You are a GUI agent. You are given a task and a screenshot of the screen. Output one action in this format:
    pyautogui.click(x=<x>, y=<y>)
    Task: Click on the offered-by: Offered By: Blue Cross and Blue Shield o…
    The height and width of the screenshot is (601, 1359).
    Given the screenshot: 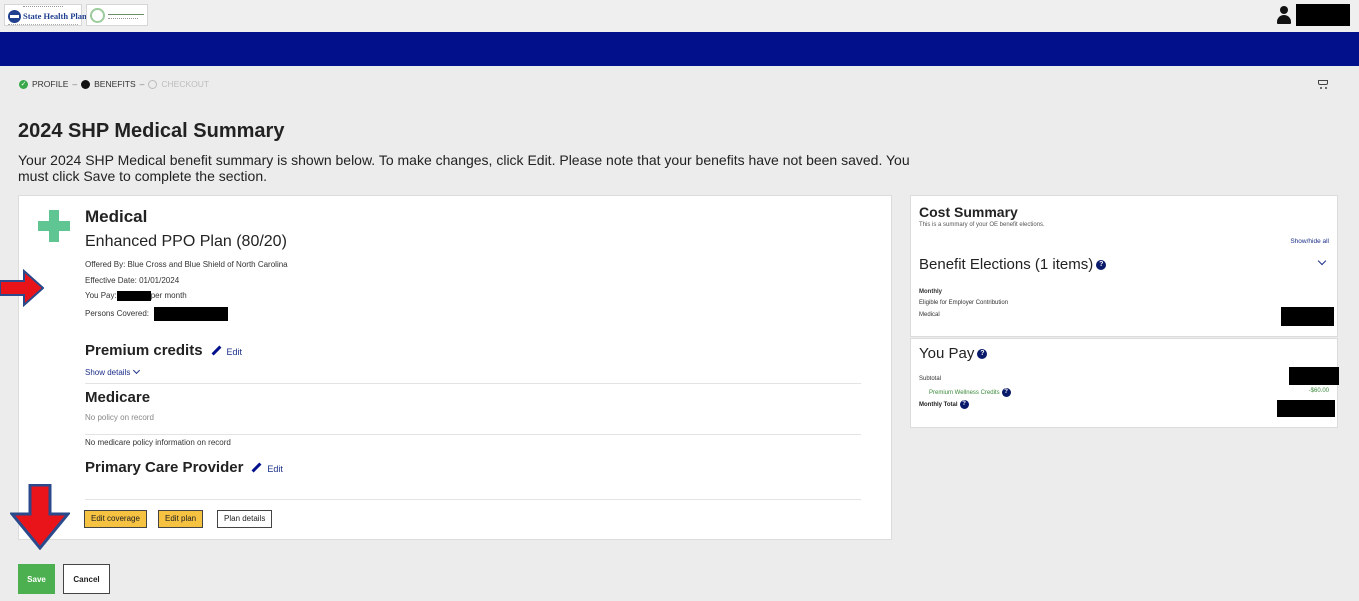 What is the action you would take?
    pyautogui.click(x=186, y=264)
    